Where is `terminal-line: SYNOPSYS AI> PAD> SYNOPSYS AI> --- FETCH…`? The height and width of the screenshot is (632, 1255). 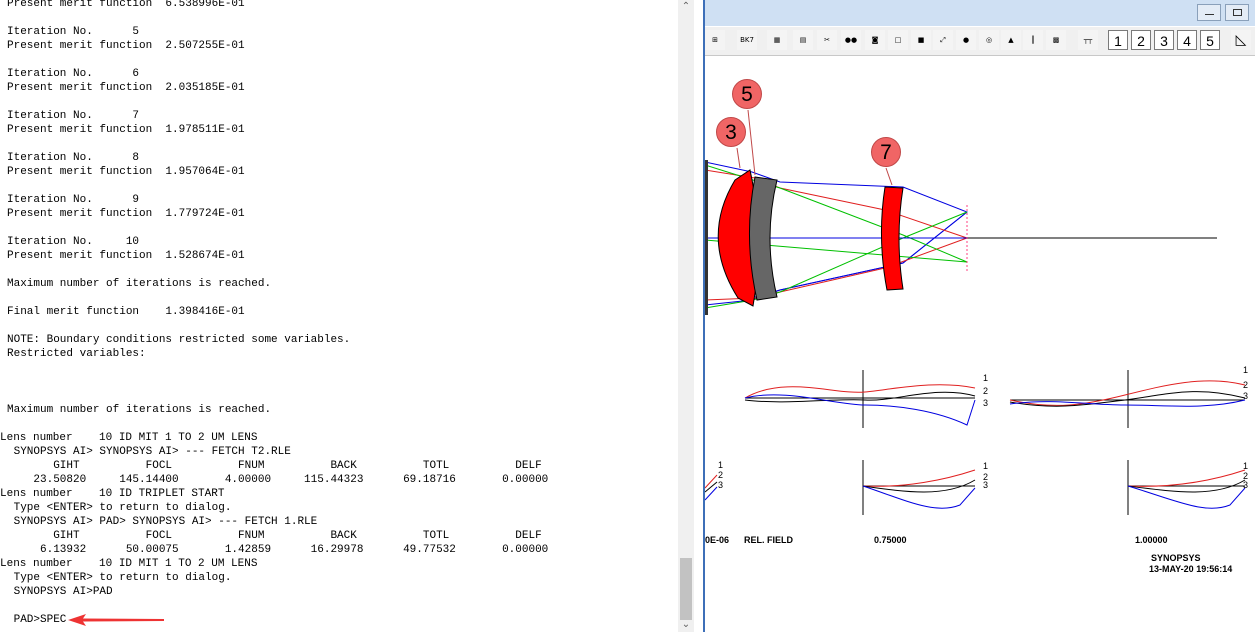 terminal-line: SYNOPSYS AI> PAD> SYNOPSYS AI> --- FETCH… is located at coordinates (162, 522).